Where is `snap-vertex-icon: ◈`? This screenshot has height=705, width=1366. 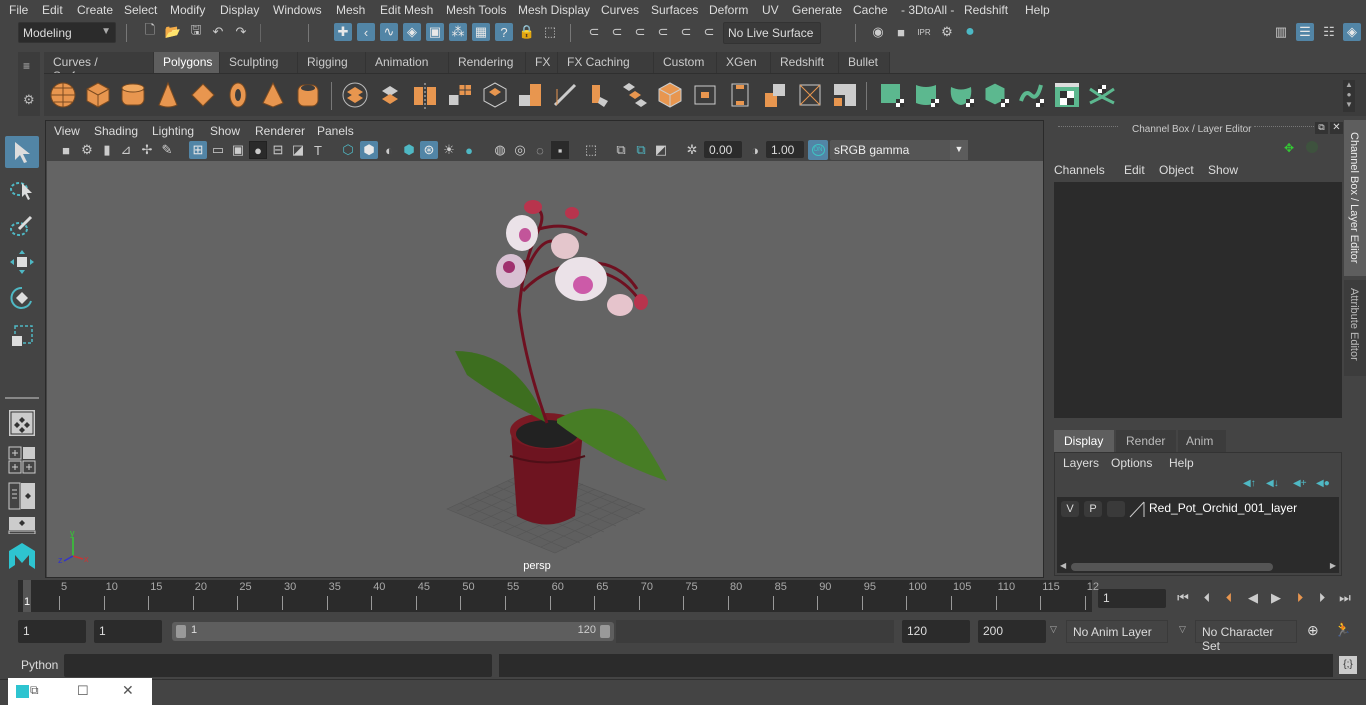
snap-vertex-icon: ◈ is located at coordinates (412, 32).